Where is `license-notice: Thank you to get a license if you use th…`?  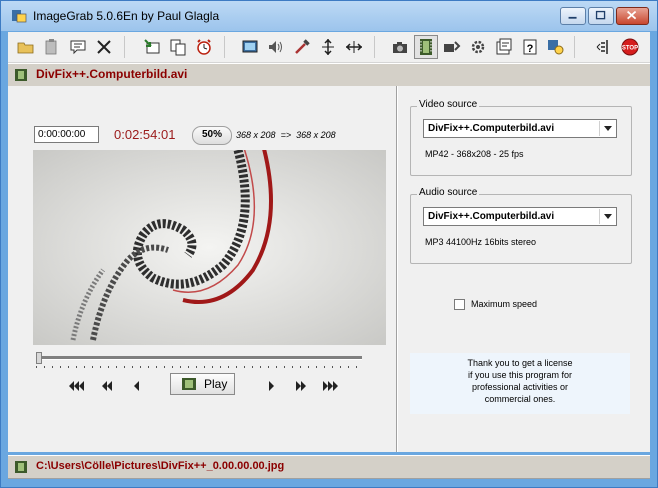
license-notice: Thank you to get a license if you use th… is located at coordinates (520, 383).